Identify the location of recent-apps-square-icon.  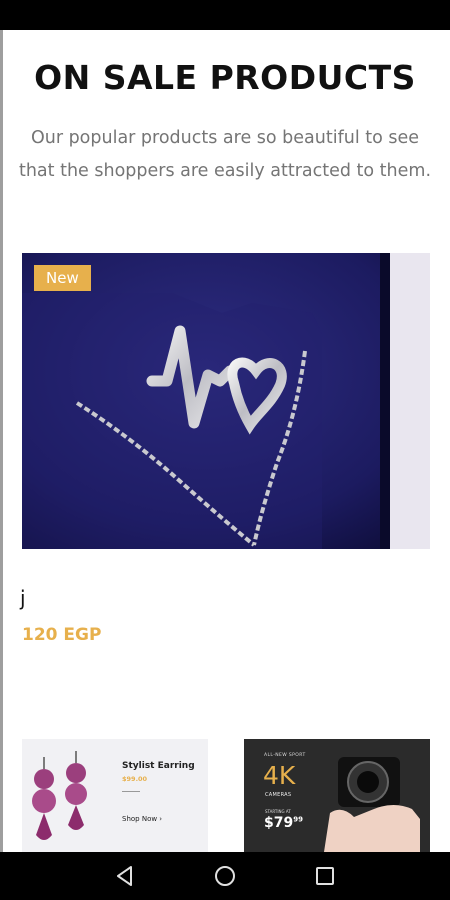
(325, 876).